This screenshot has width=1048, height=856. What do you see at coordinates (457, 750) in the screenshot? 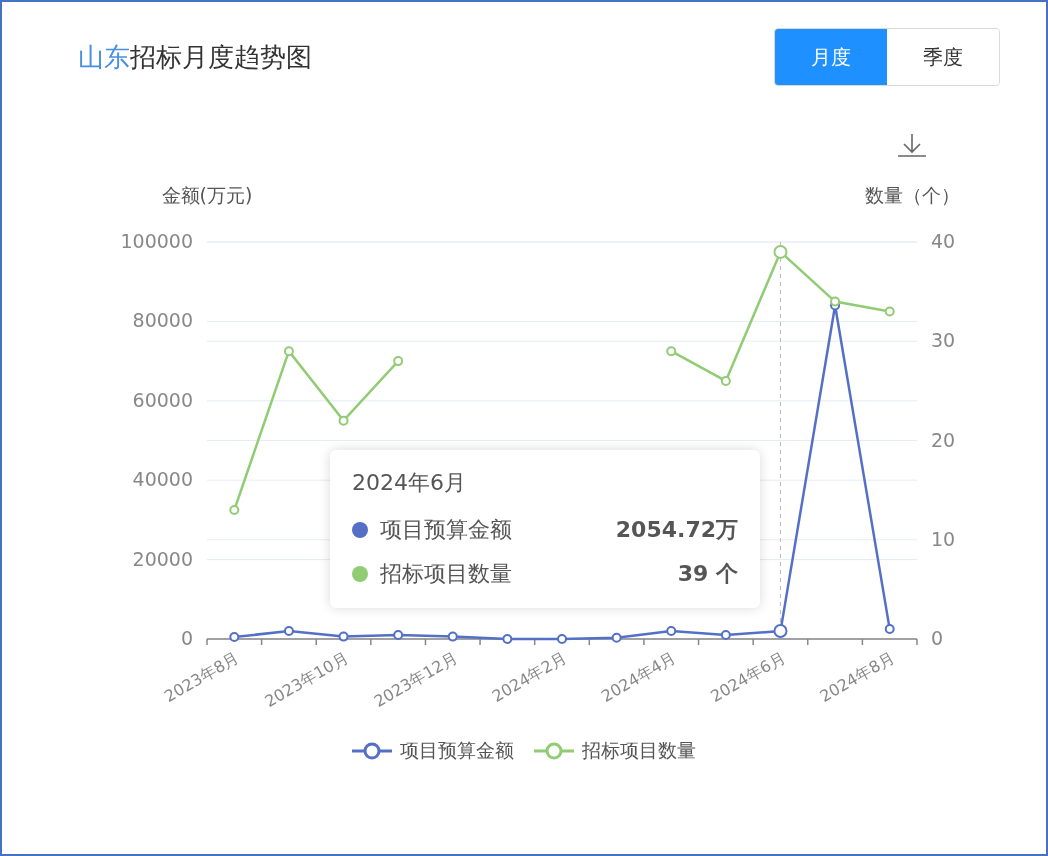
I see `legend-label: 项目预算金额` at bounding box center [457, 750].